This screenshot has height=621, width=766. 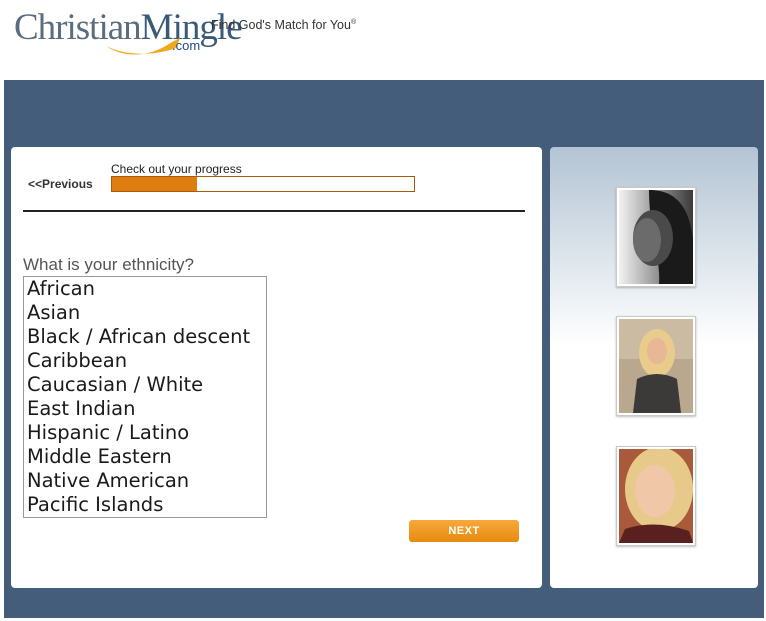 What do you see at coordinates (353, 22) in the screenshot?
I see `registered-mark: ®` at bounding box center [353, 22].